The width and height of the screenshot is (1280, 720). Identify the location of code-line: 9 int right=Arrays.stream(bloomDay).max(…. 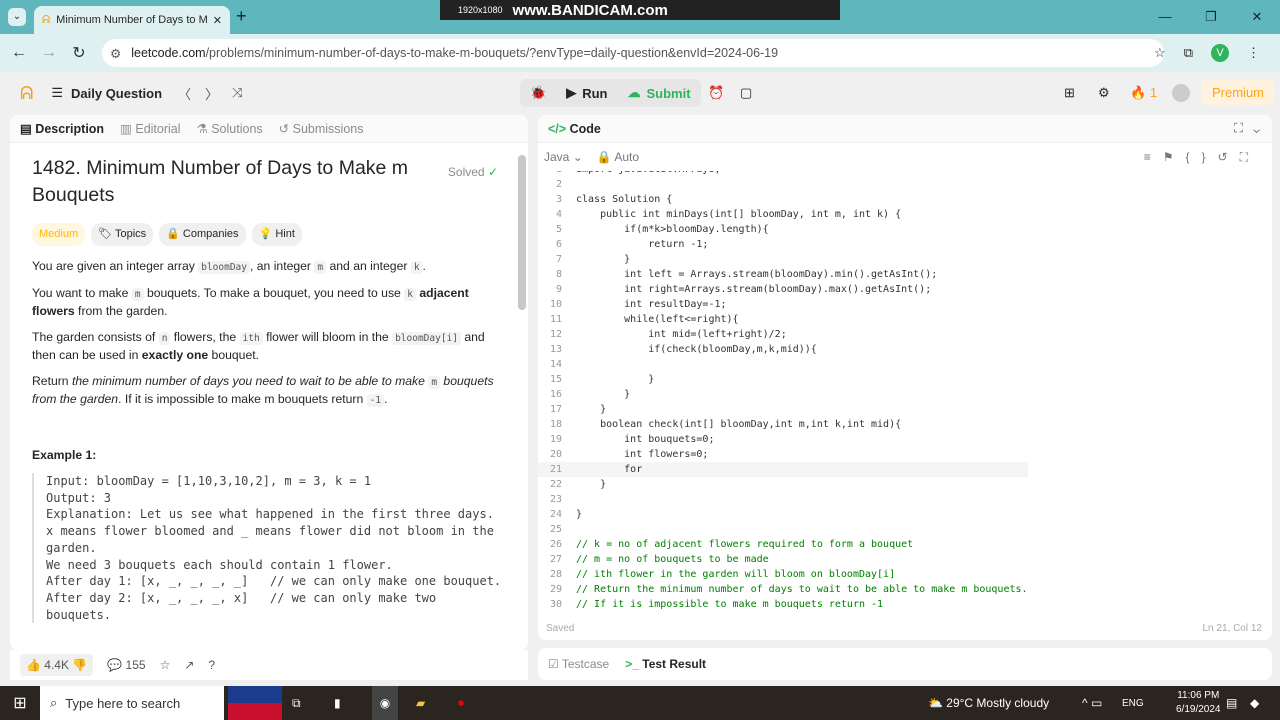
(783, 289).